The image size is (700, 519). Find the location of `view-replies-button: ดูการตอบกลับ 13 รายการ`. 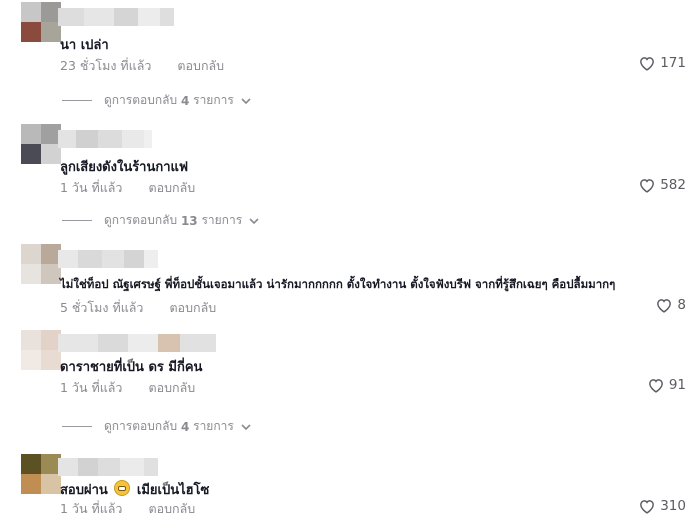

view-replies-button: ดูการตอบกลับ 13 รายการ is located at coordinates (160, 220).